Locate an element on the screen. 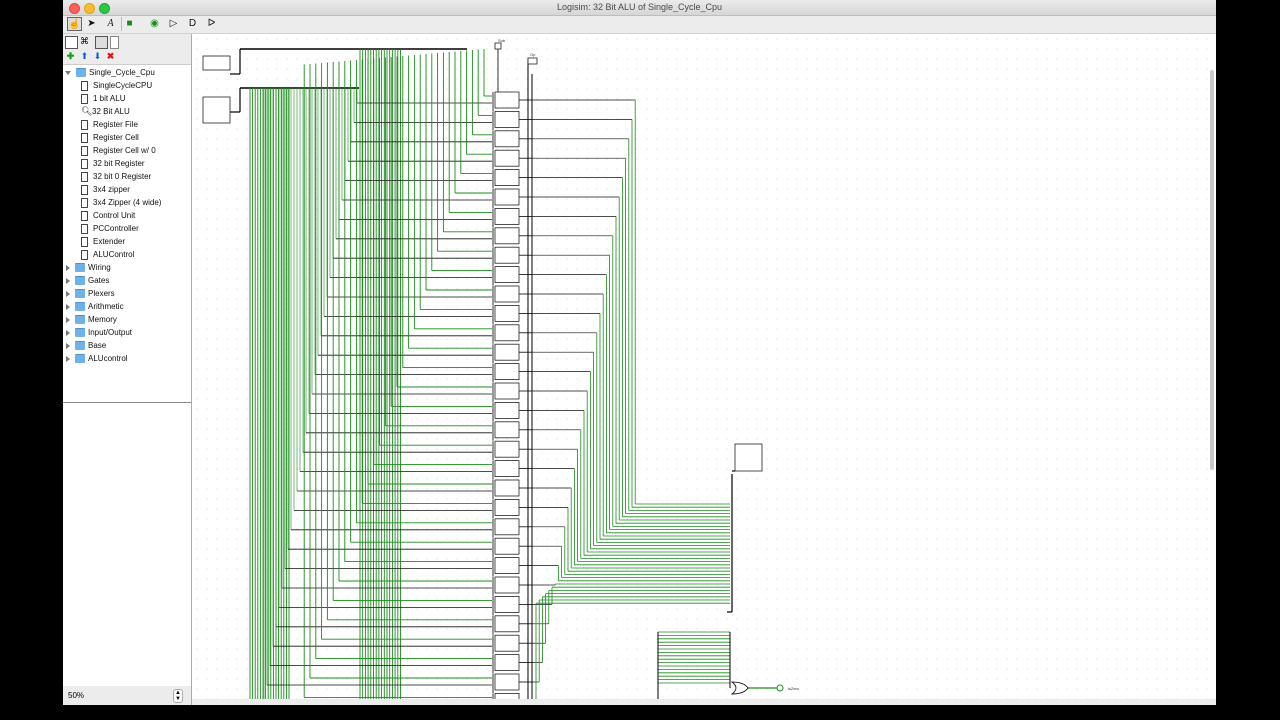 The width and height of the screenshot is (1280, 720). tree-circuit-item: Register Cell is located at coordinates (110, 137).